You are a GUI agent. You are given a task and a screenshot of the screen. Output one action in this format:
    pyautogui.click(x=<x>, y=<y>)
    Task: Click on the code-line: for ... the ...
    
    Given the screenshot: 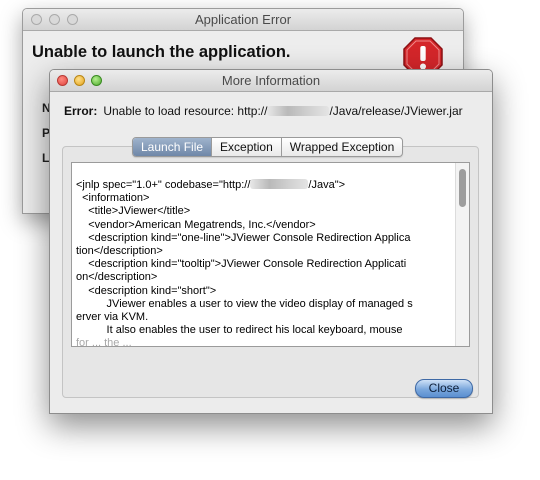 What is the action you would take?
    pyautogui.click(x=105, y=342)
    